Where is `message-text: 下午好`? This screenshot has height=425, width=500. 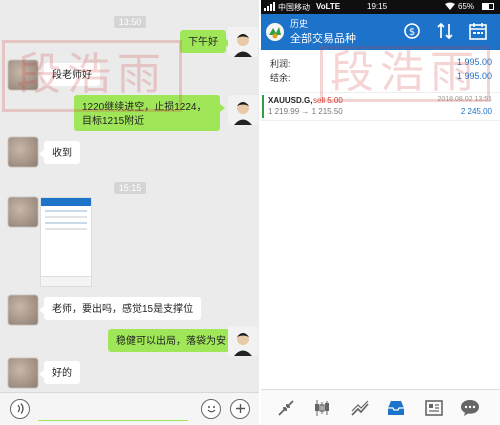
message-text: 下午好 is located at coordinates (203, 42).